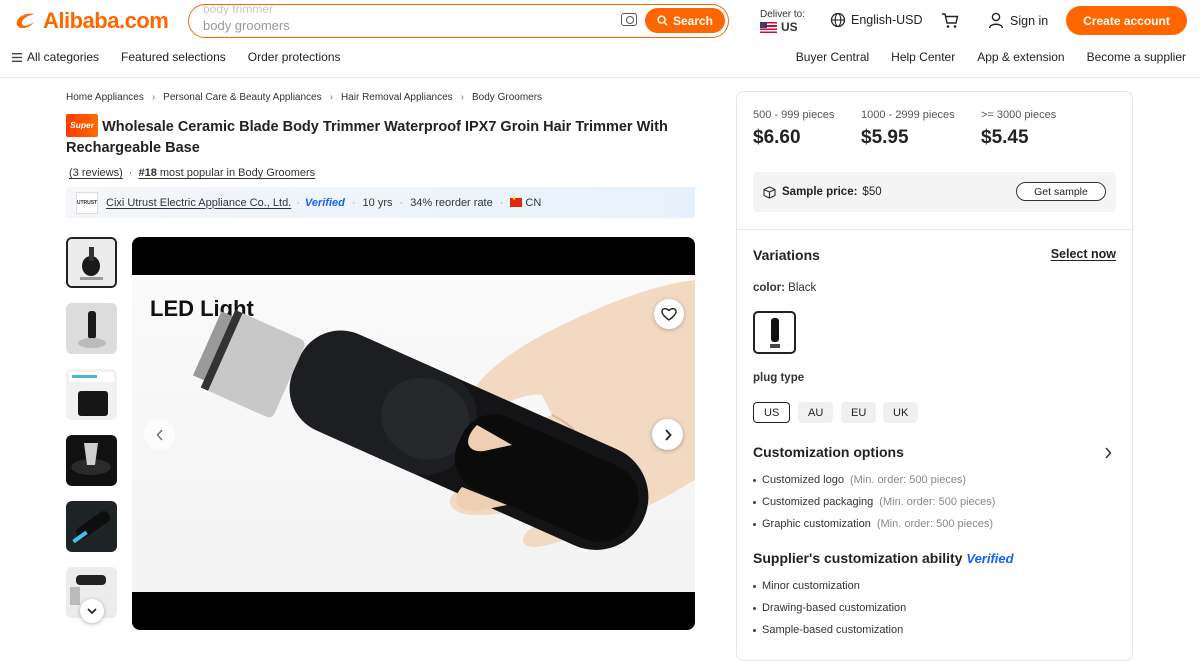  I want to click on search-input: body groomers, so click(246, 25).